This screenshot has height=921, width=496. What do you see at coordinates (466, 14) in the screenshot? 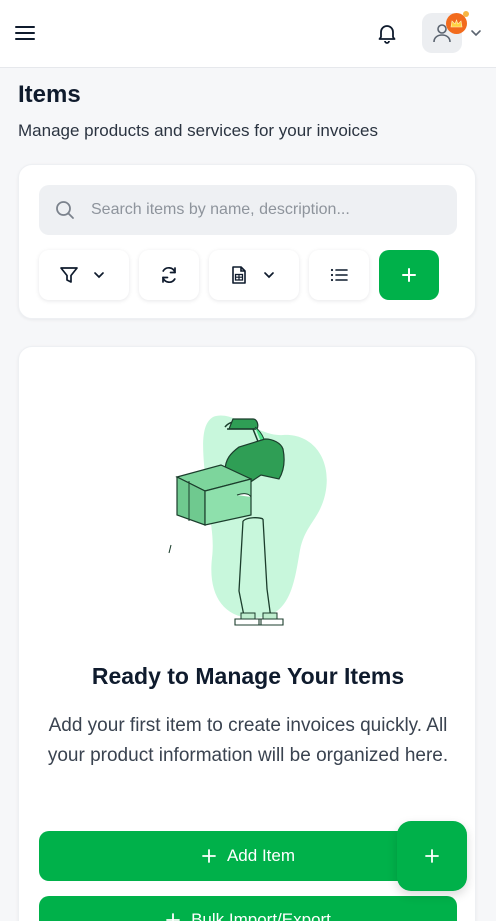
I see `premium-dot` at bounding box center [466, 14].